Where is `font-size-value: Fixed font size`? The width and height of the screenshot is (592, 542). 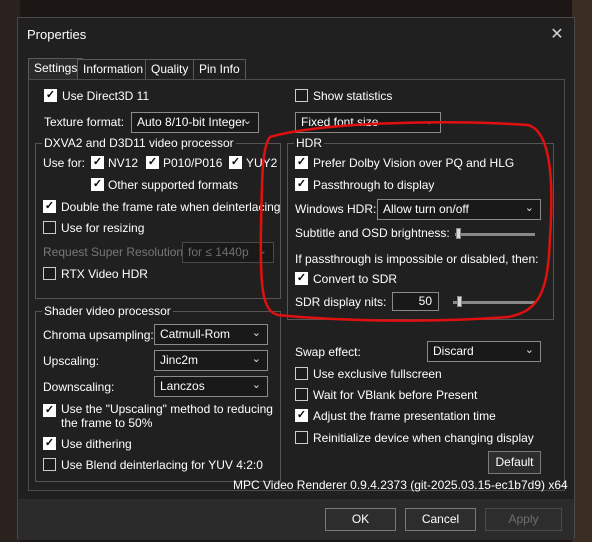
font-size-value: Fixed font size is located at coordinates (340, 122).